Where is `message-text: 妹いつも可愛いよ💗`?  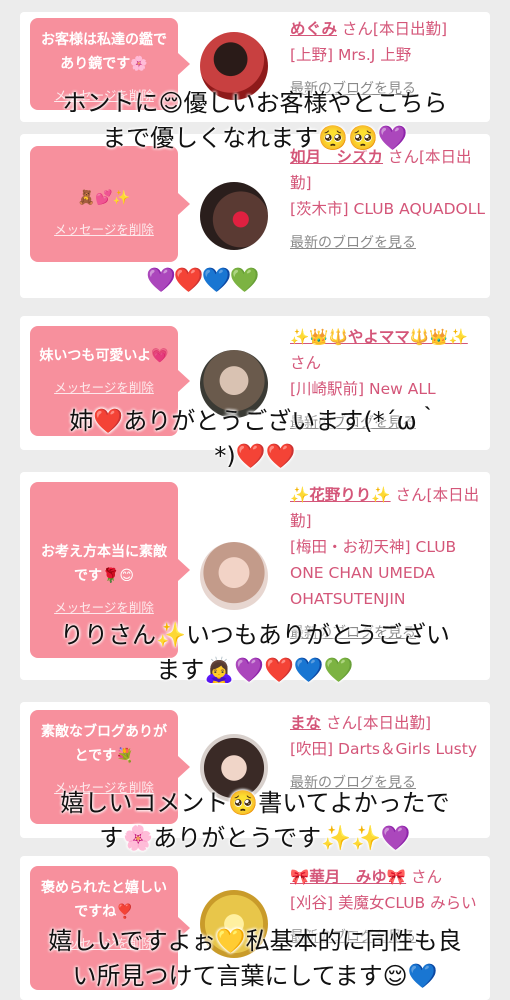
message-text: 妹いつも可愛いよ💗 is located at coordinates (104, 356).